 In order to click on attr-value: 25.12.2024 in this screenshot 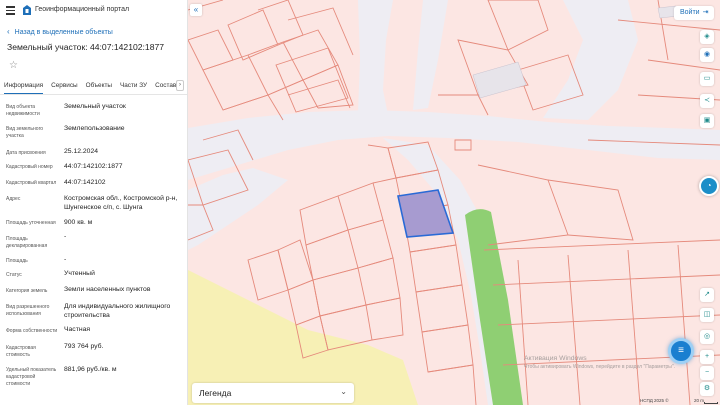, I will do `click(81, 151)`.